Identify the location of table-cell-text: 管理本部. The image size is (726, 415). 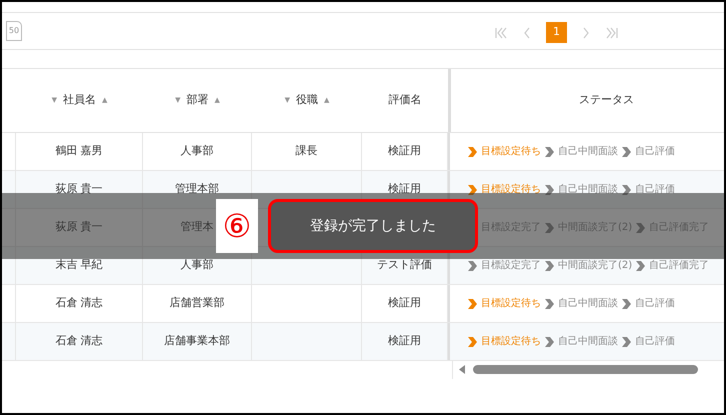
(197, 189).